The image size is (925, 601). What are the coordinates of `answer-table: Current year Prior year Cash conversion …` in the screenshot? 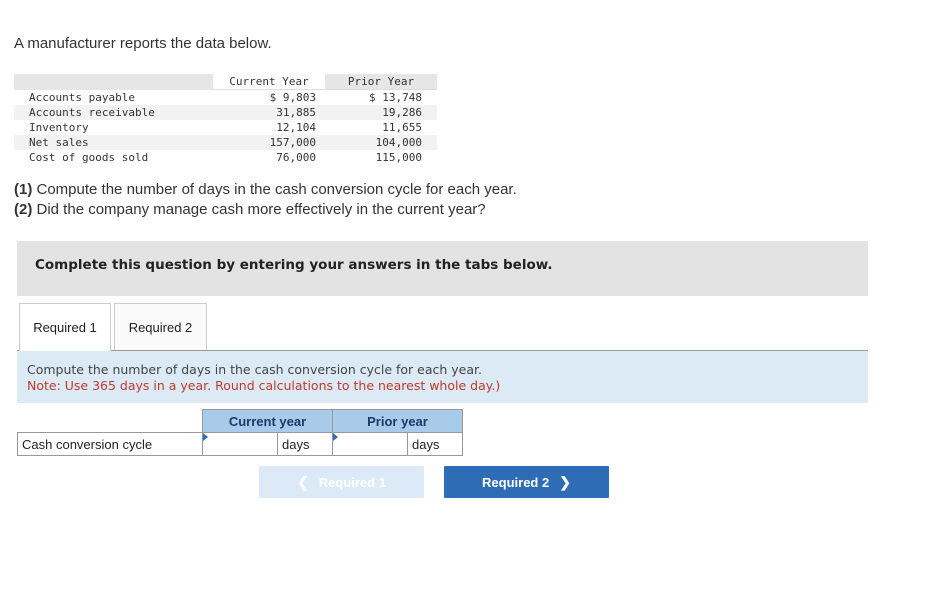 It's located at (240, 432).